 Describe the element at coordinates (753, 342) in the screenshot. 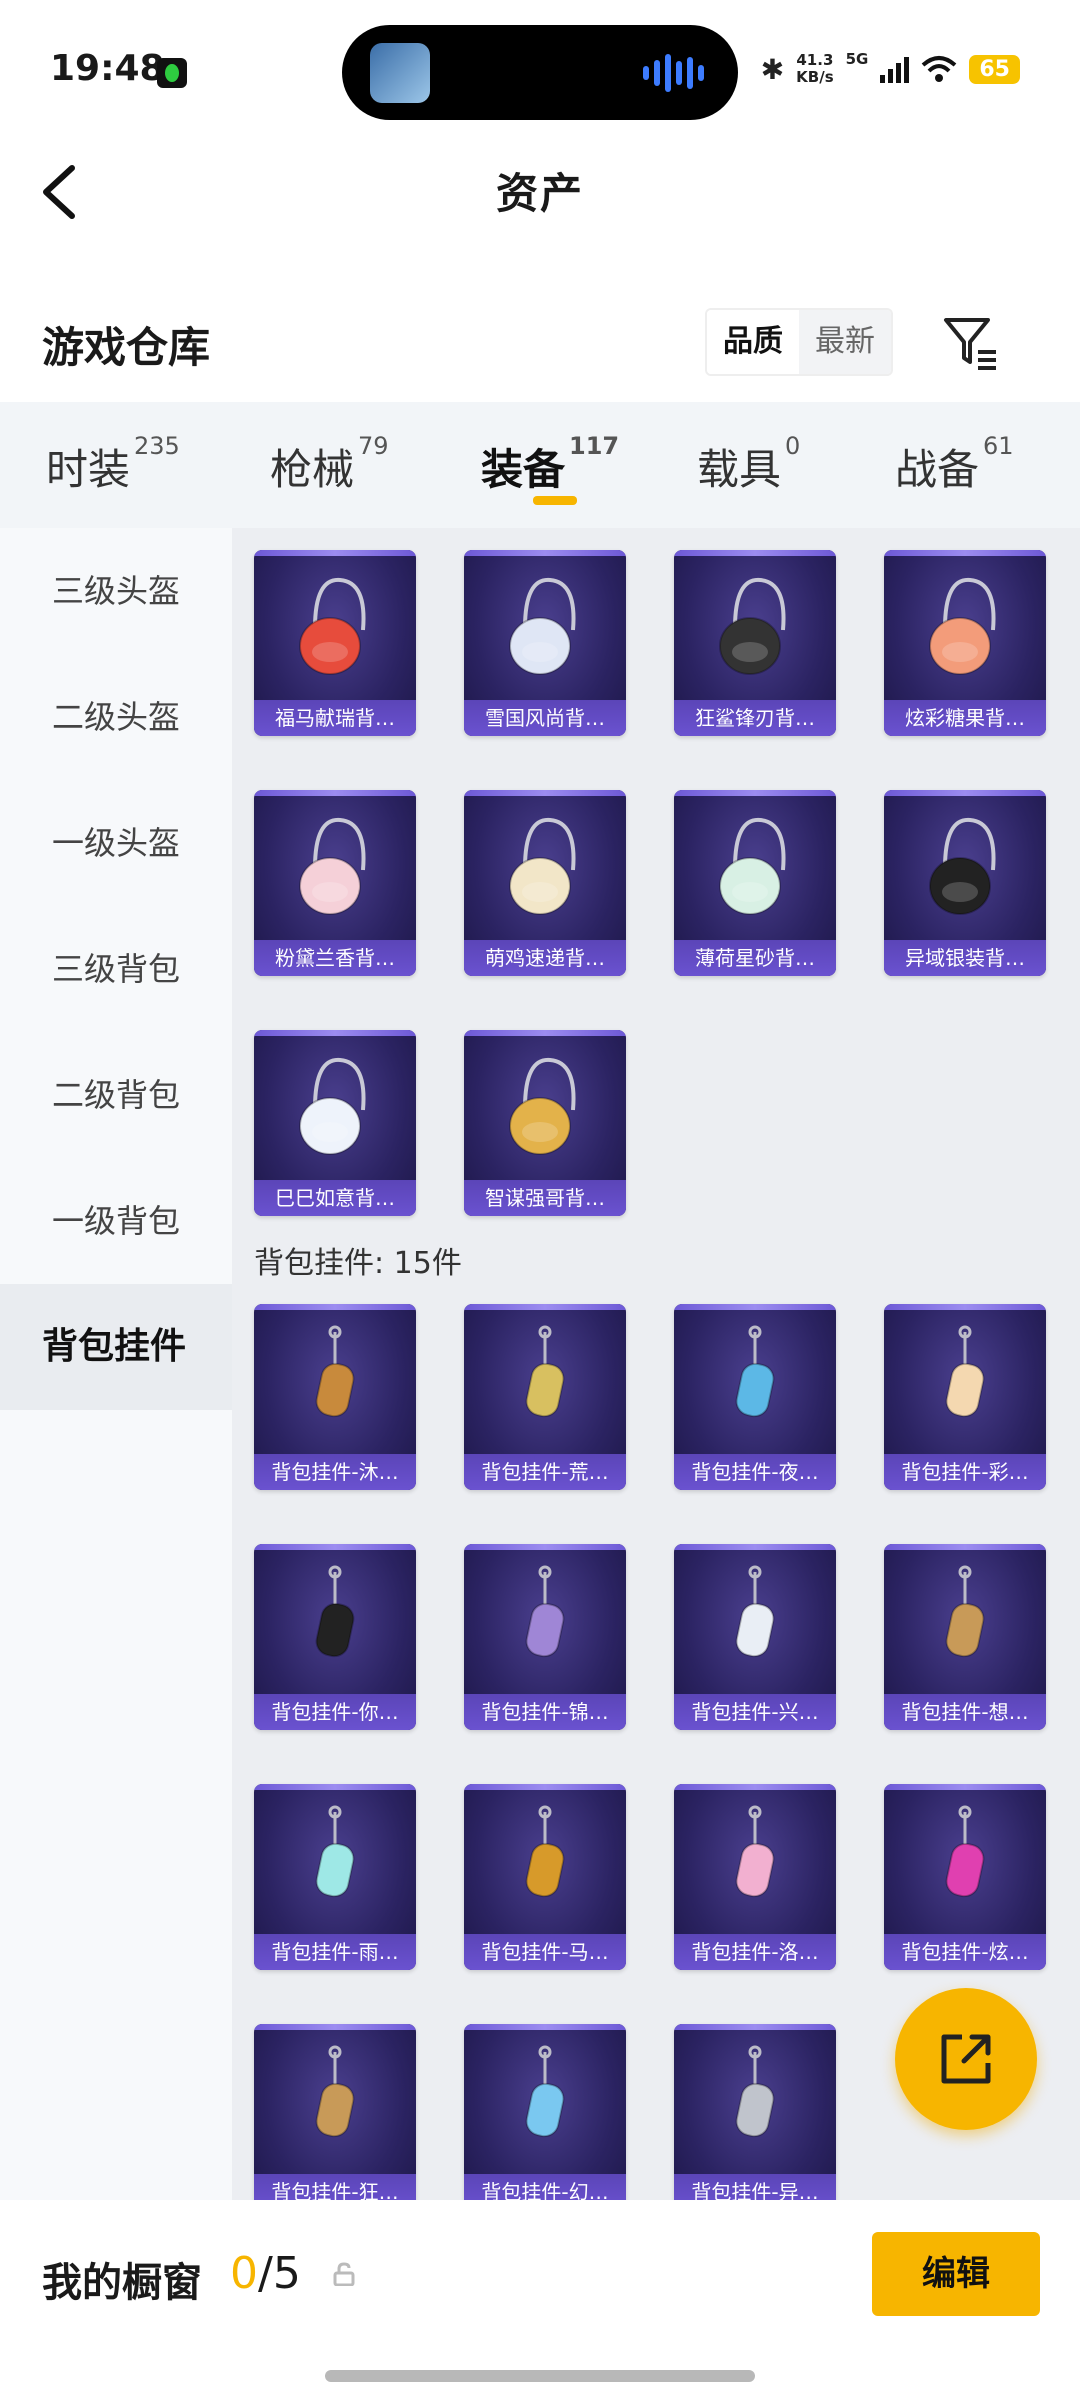

I see `sort-option-quality: 品质` at that location.